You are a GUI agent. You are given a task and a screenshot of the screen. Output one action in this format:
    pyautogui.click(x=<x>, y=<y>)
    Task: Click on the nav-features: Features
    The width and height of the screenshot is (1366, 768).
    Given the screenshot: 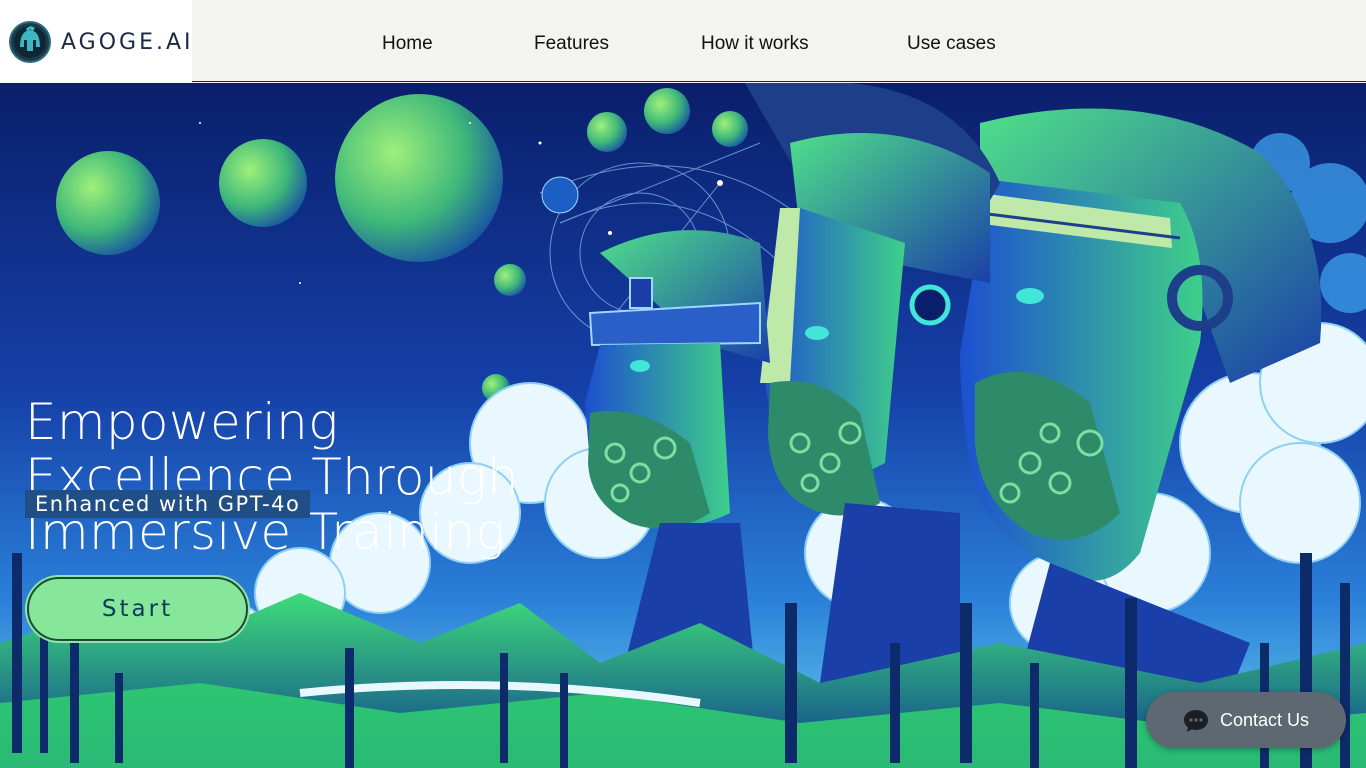 What is the action you would take?
    pyautogui.click(x=571, y=44)
    